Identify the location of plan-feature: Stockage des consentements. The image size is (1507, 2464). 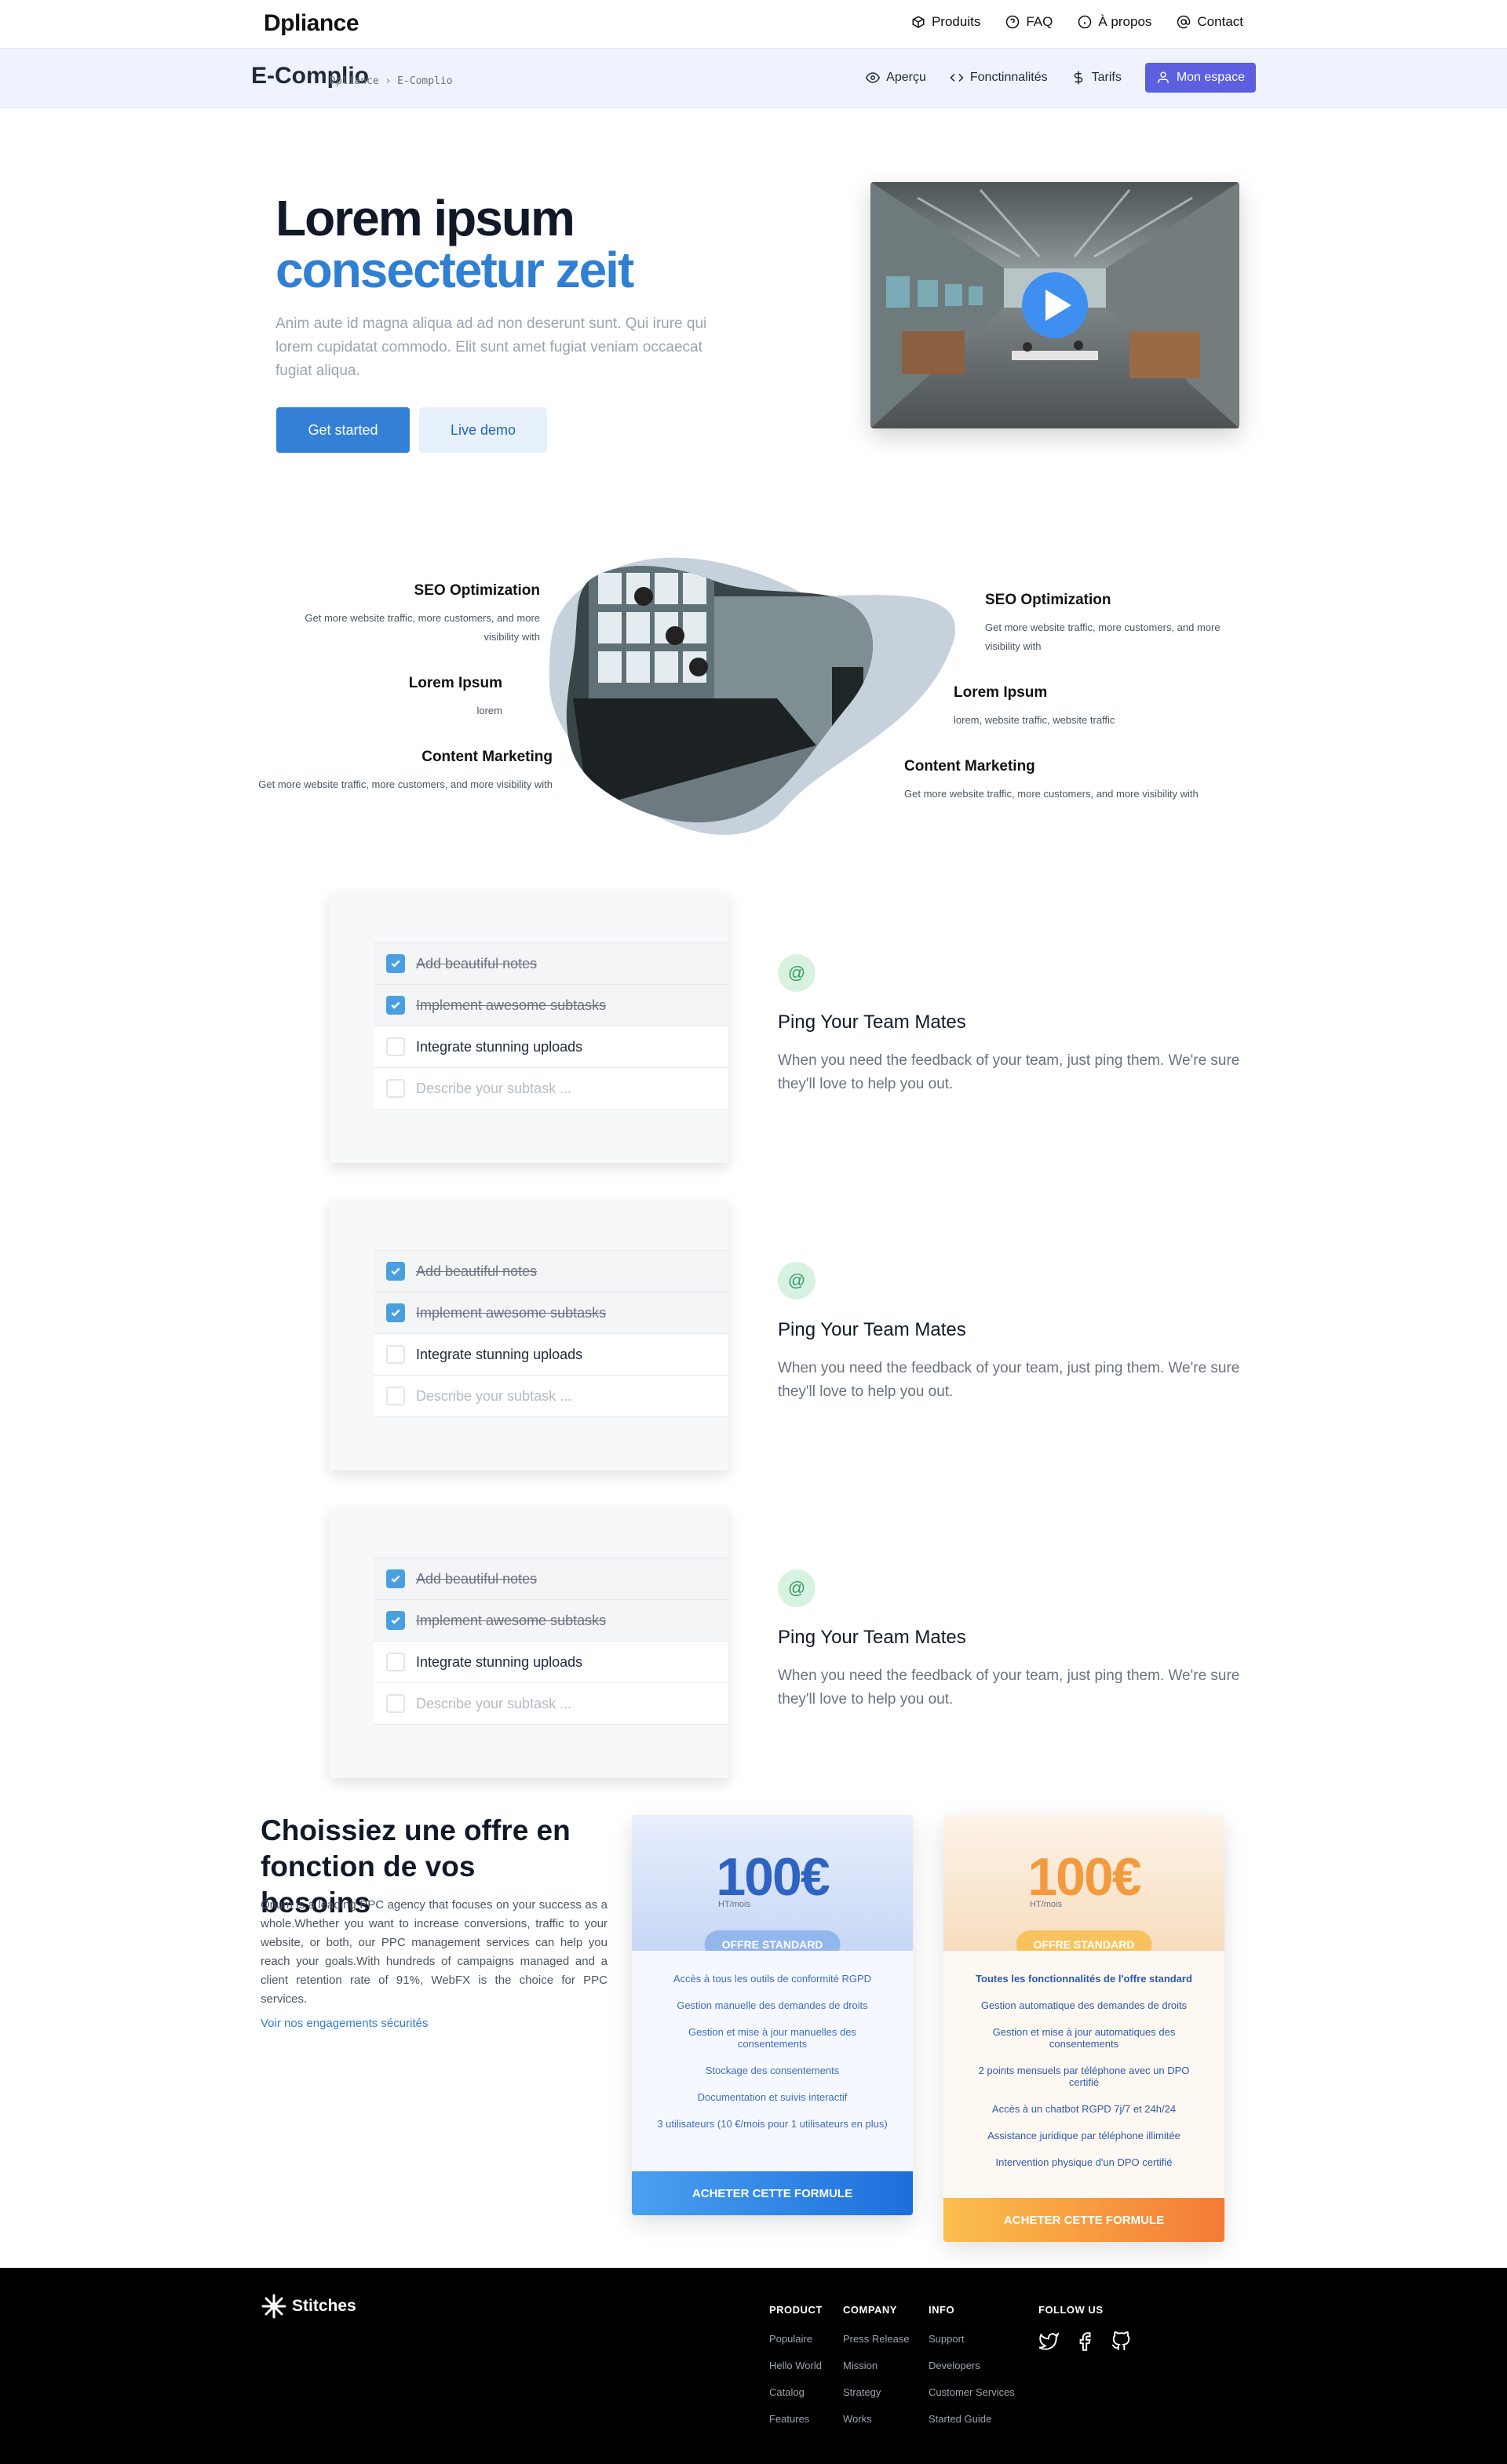
(772, 2070).